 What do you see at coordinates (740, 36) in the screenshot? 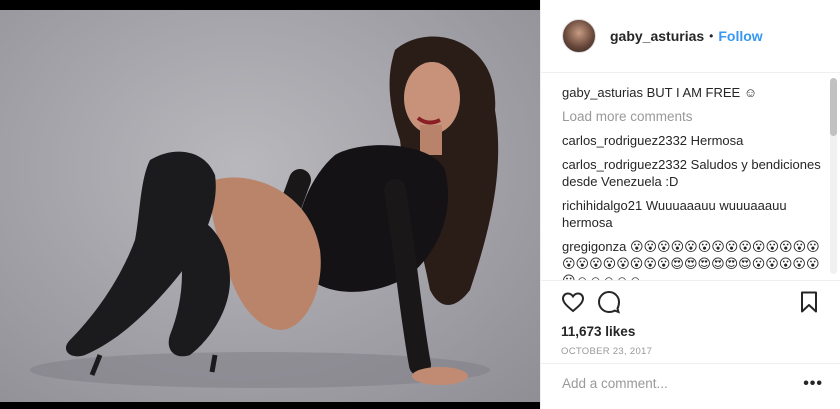
I see `follow-button: Follow` at bounding box center [740, 36].